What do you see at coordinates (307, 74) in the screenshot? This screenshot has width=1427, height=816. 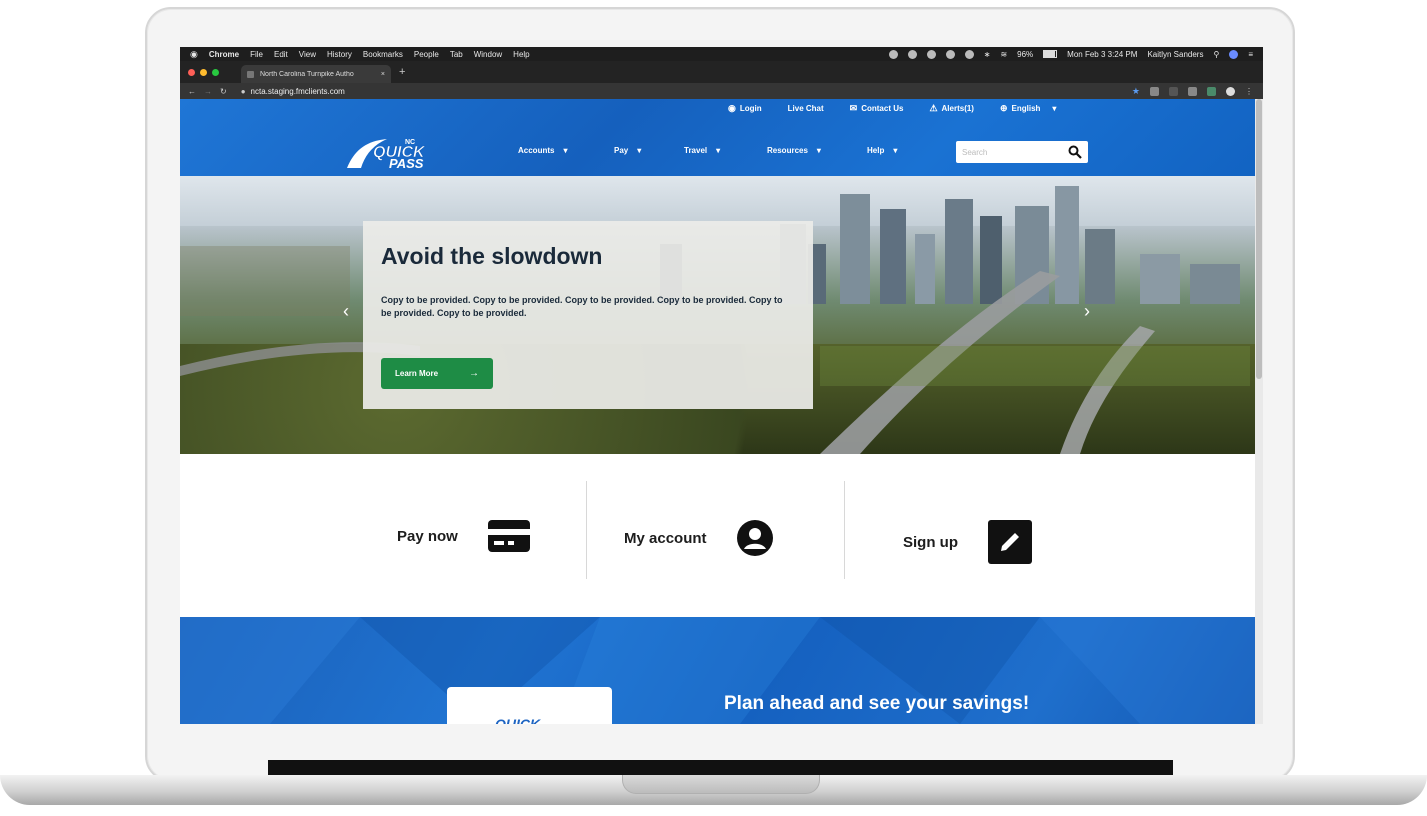 I see `tab-title: North Carolina Turnpike Autho` at bounding box center [307, 74].